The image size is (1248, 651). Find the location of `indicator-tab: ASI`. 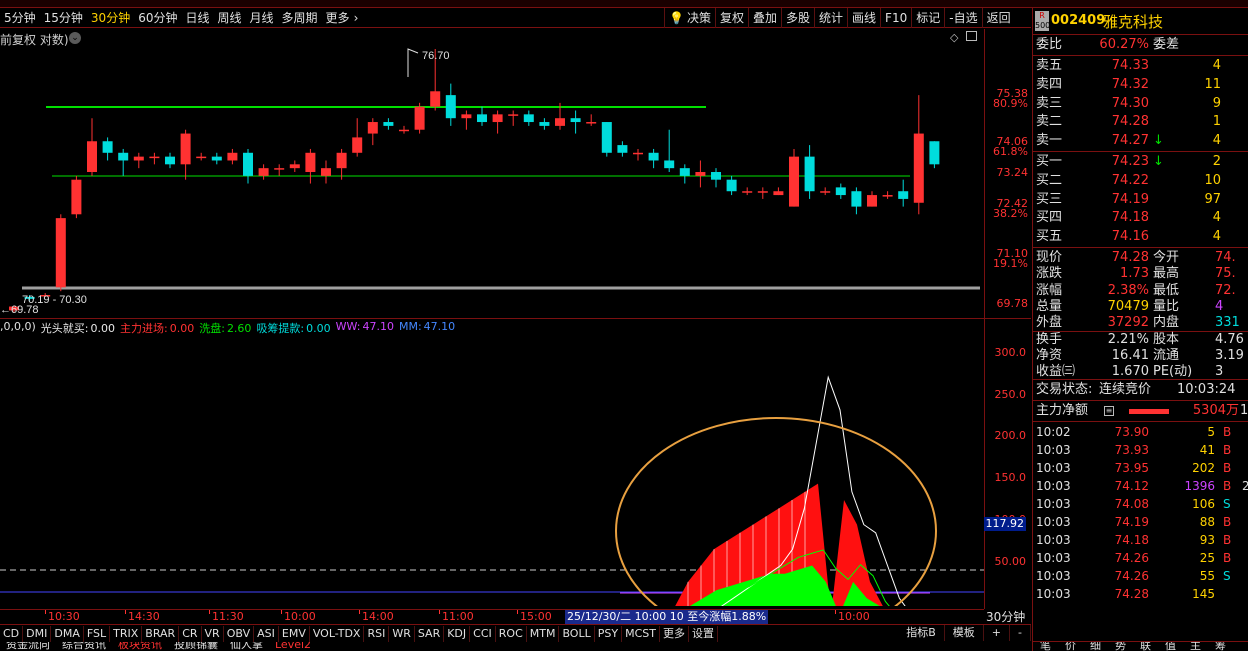

indicator-tab: ASI is located at coordinates (266, 633).